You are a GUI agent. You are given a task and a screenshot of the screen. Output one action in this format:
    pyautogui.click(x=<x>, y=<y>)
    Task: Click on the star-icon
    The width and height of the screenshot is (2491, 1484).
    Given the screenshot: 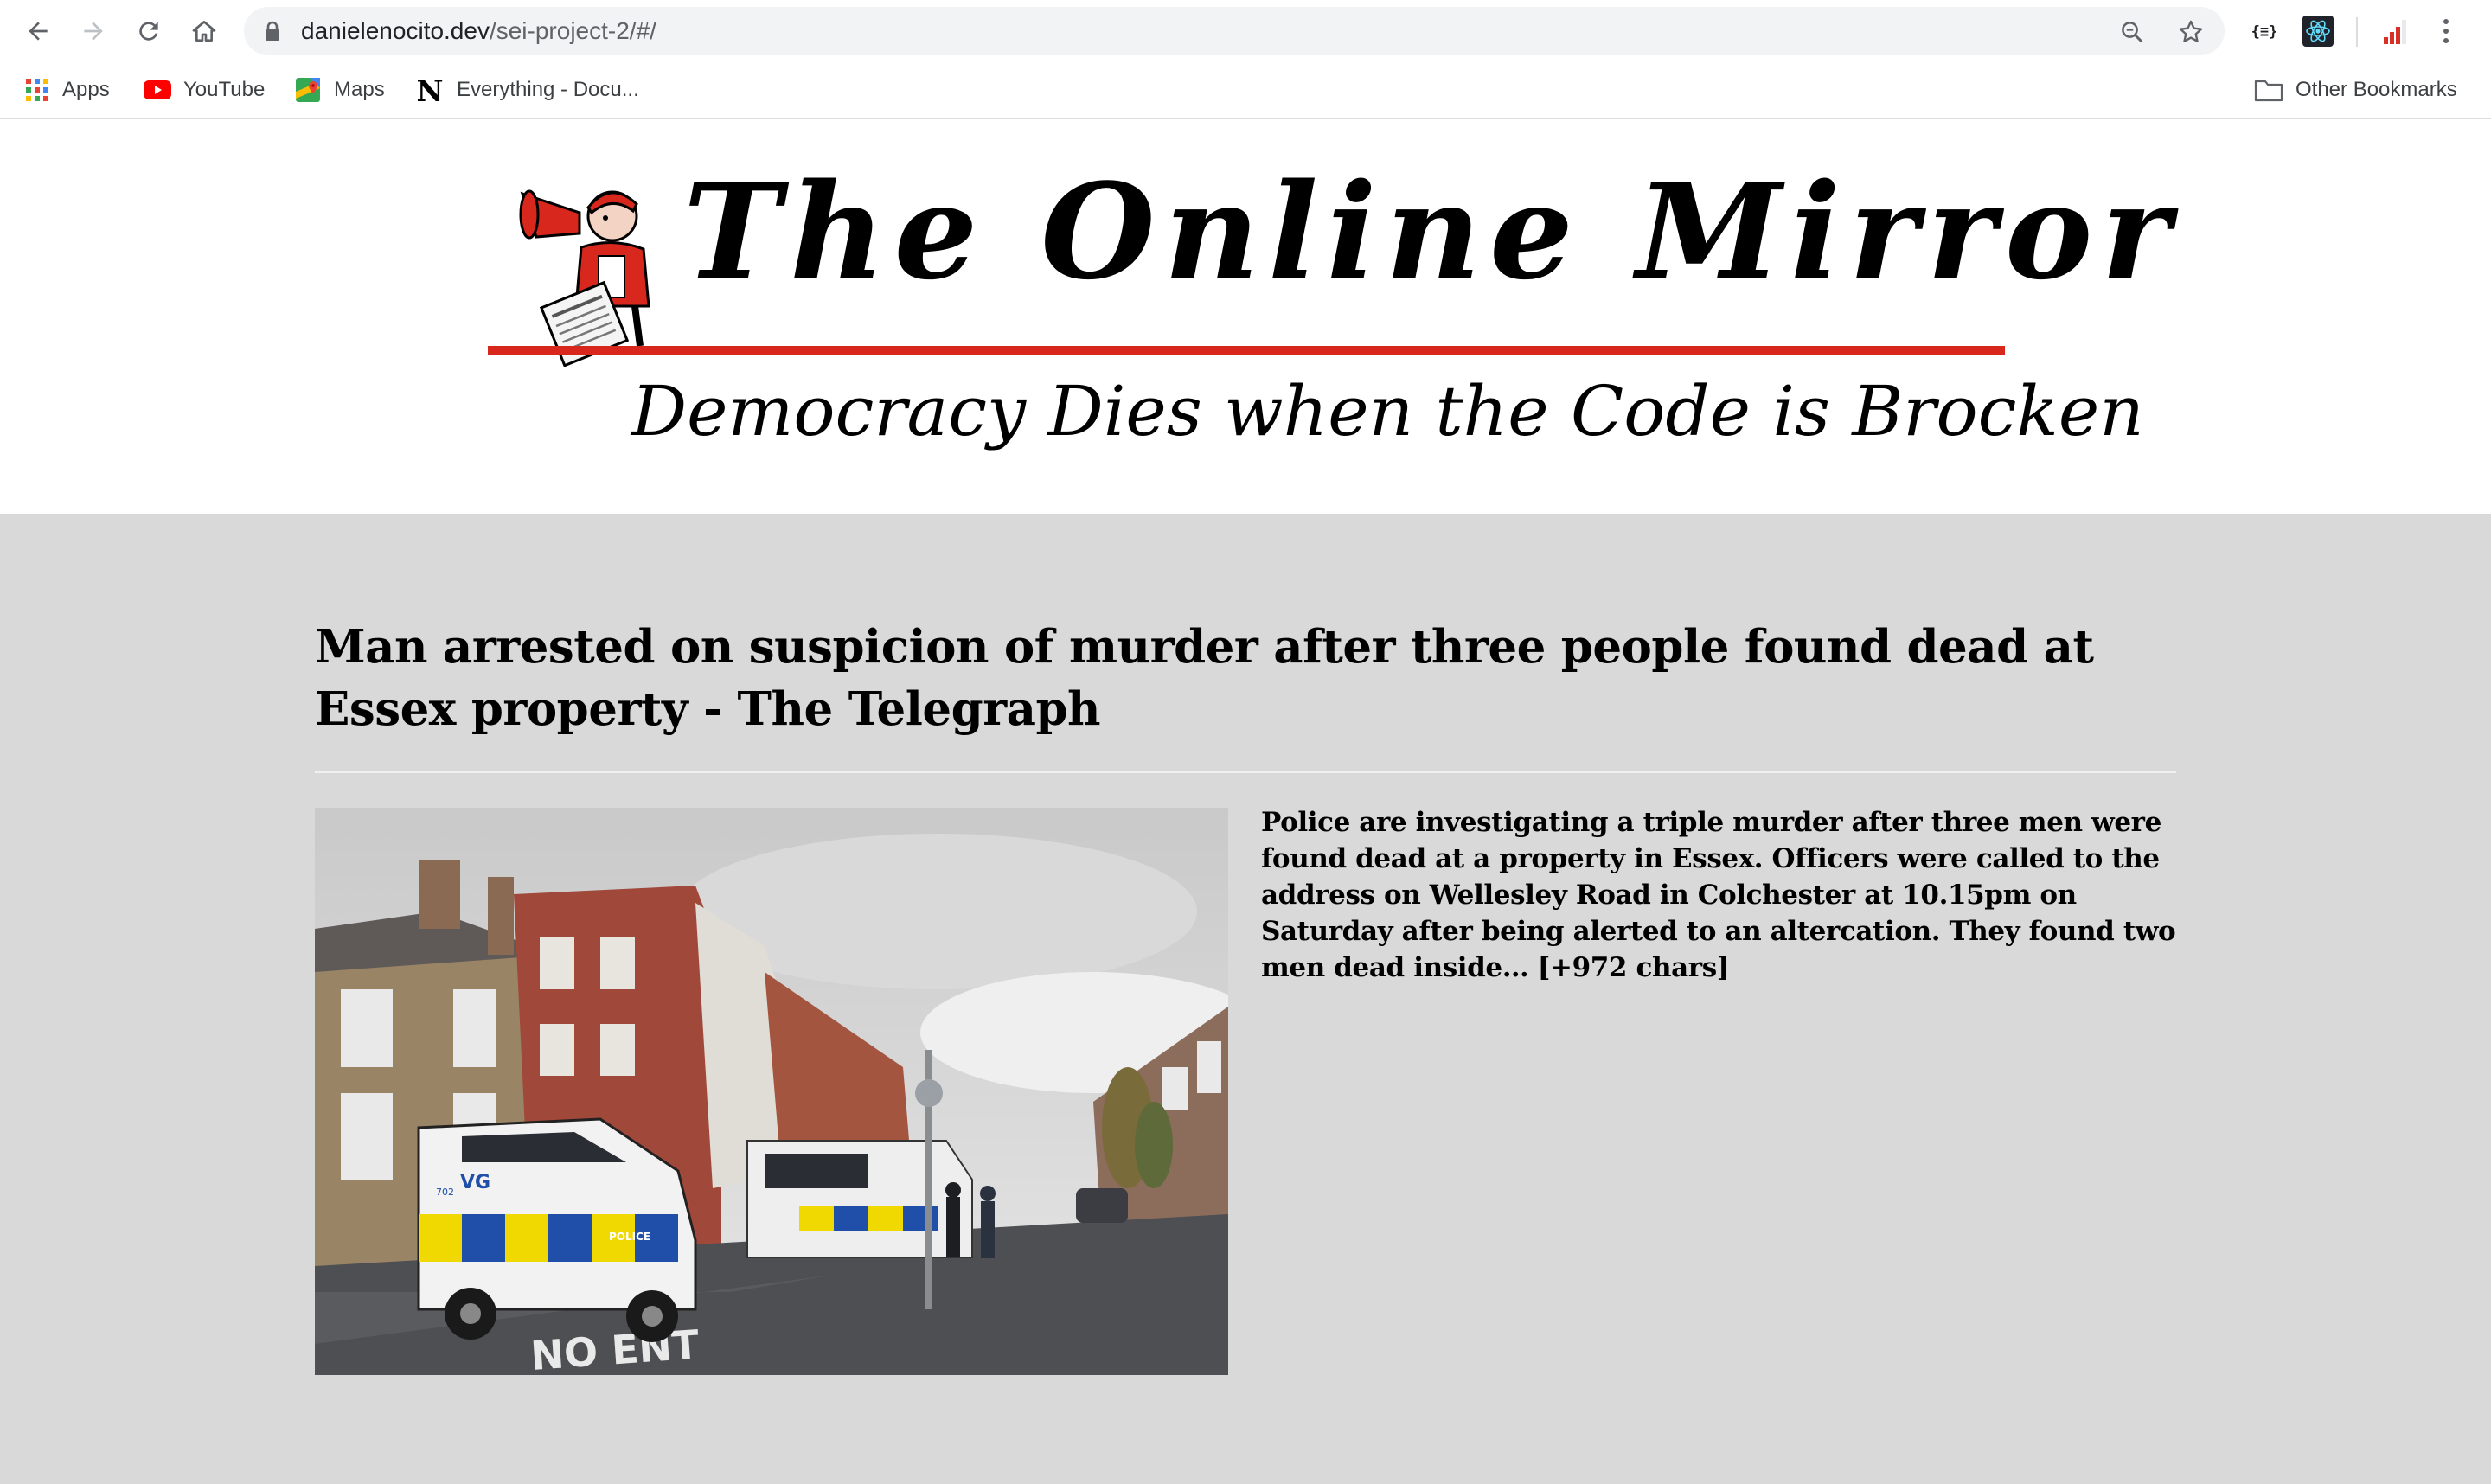 What is the action you would take?
    pyautogui.click(x=2191, y=31)
    